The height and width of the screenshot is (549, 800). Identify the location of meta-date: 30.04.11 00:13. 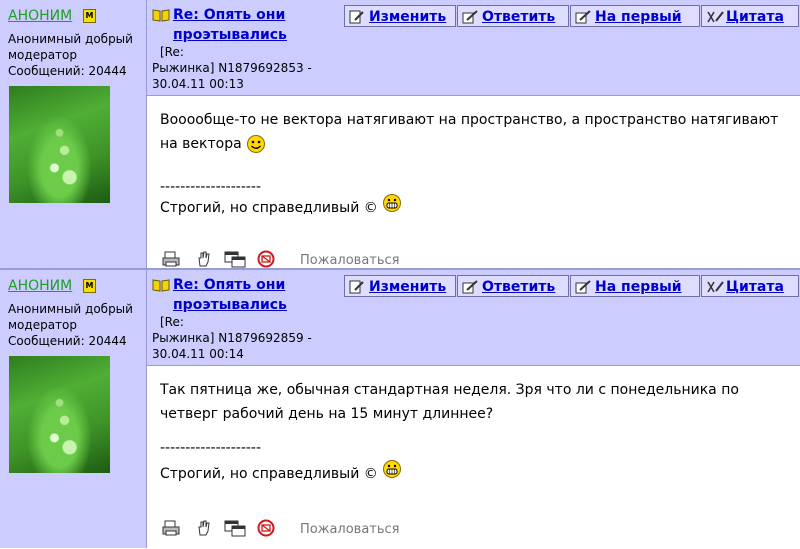
(198, 84).